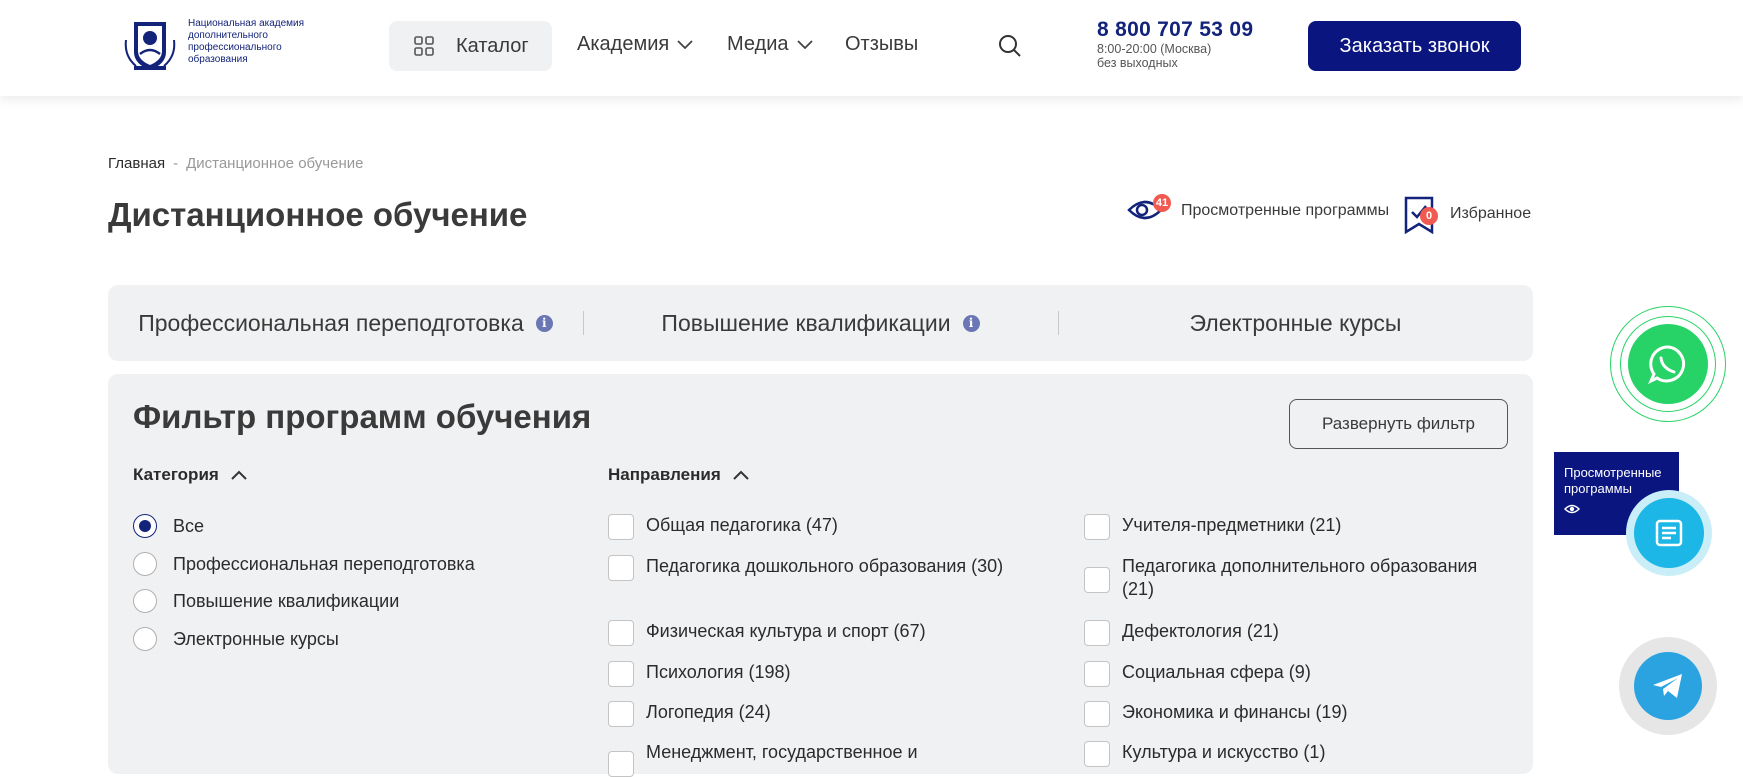  What do you see at coordinates (1216, 672) in the screenshot?
I see `direction-label: Социальная сфера (9)` at bounding box center [1216, 672].